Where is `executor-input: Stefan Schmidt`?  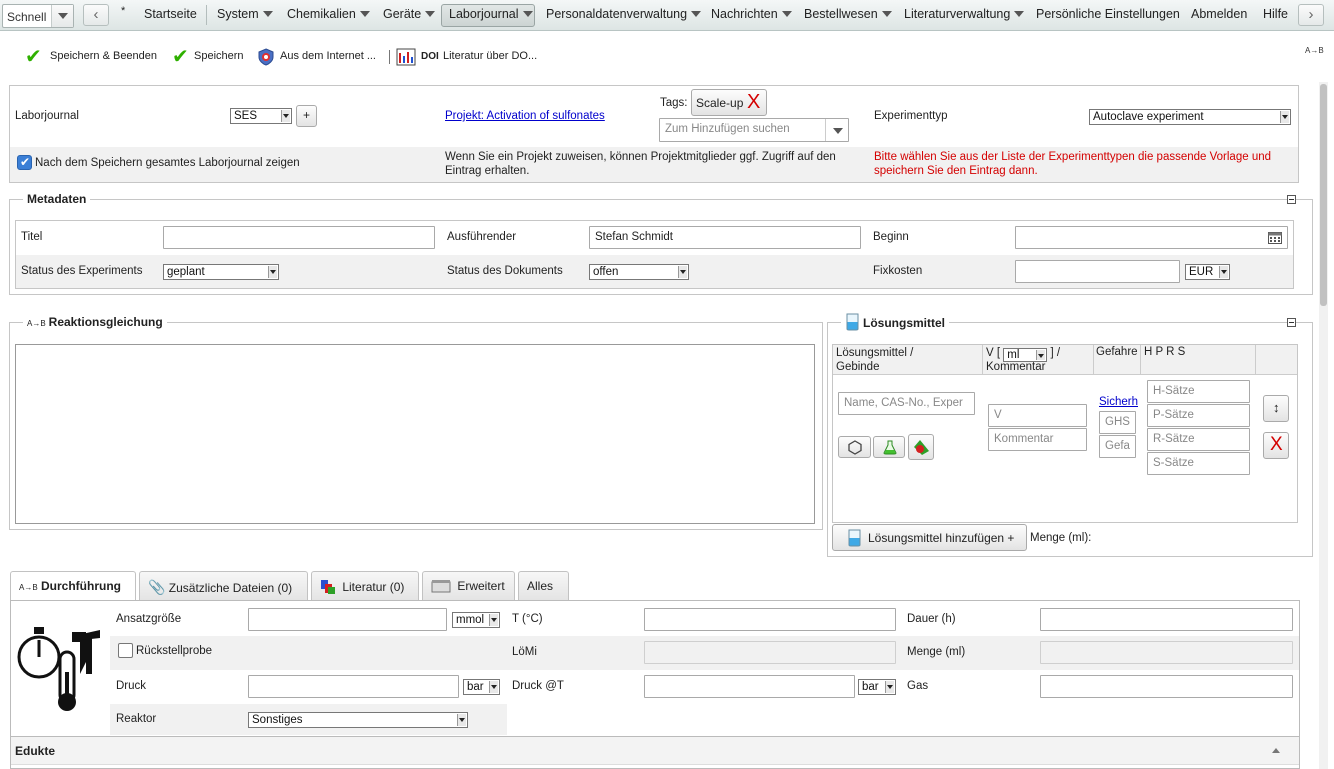
executor-input: Stefan Schmidt is located at coordinates (725, 237).